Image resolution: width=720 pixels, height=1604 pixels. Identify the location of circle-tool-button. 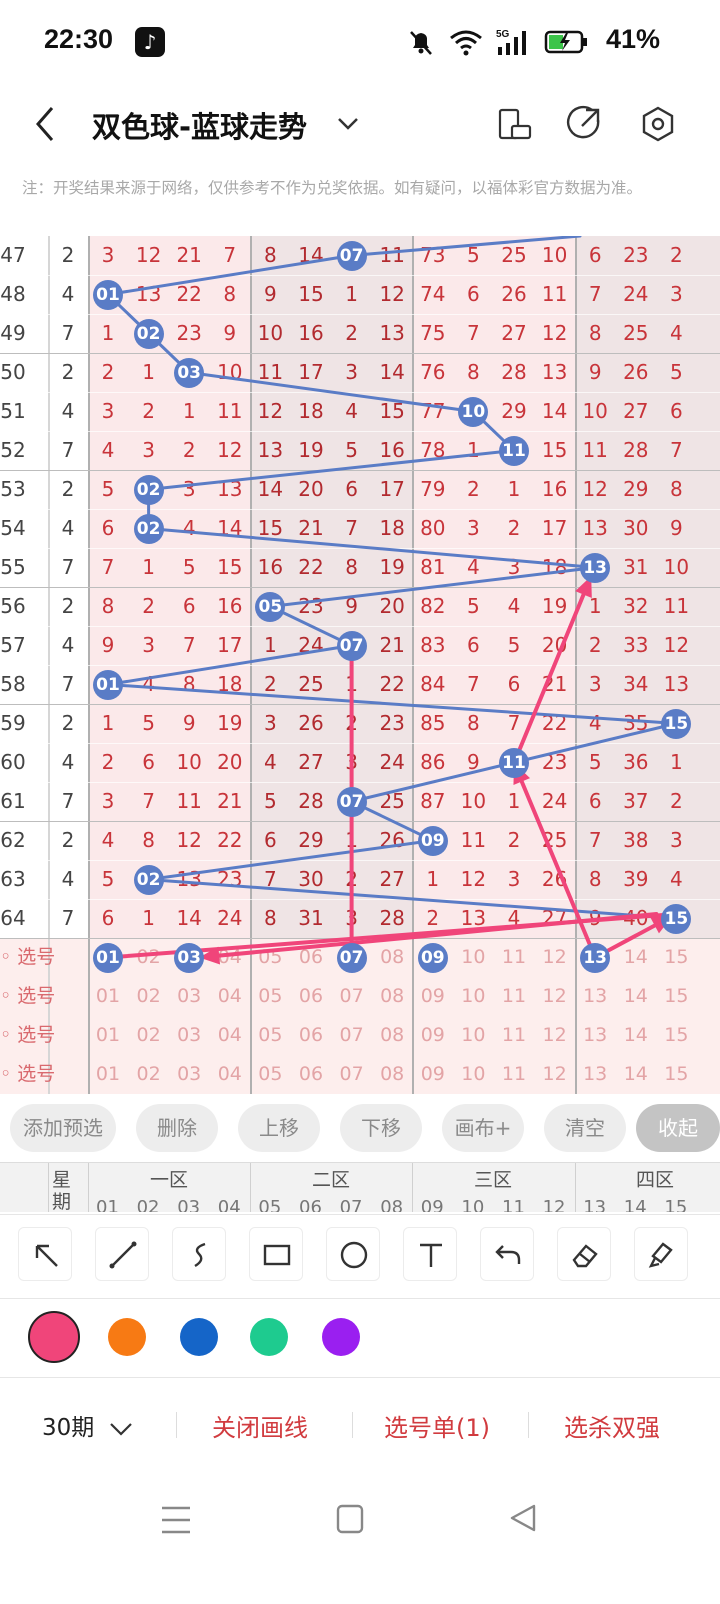
(353, 1254).